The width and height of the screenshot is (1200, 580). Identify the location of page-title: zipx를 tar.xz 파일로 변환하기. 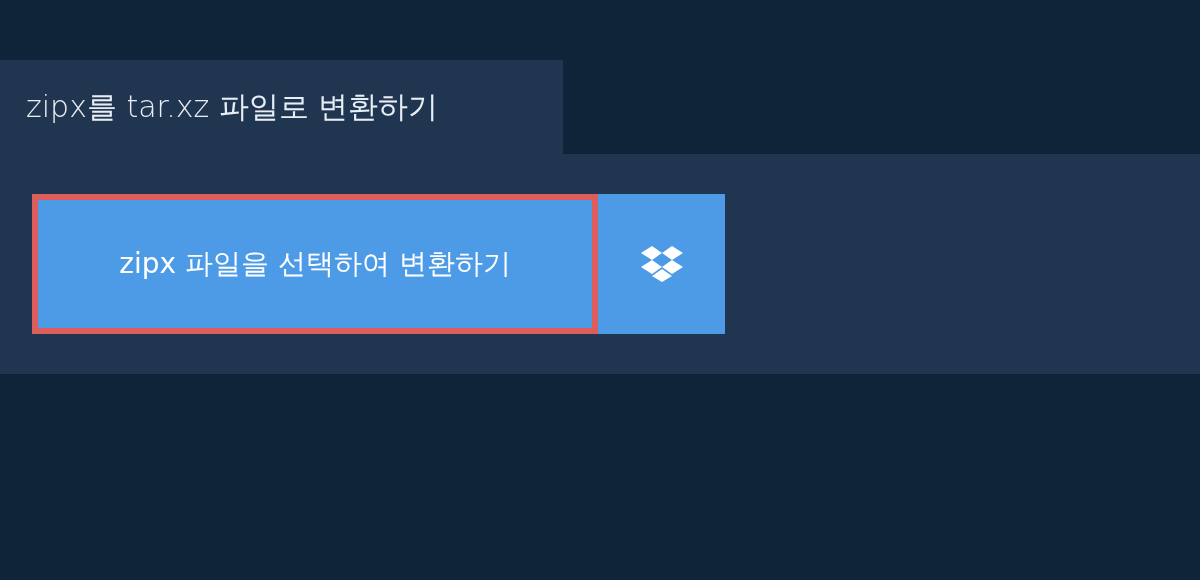
(281, 107).